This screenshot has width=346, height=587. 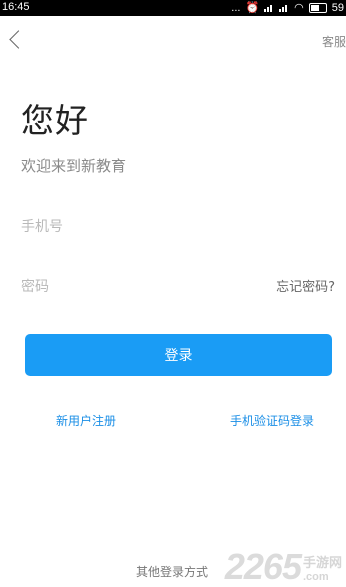 What do you see at coordinates (284, 7) in the screenshot?
I see `signal-2-icon` at bounding box center [284, 7].